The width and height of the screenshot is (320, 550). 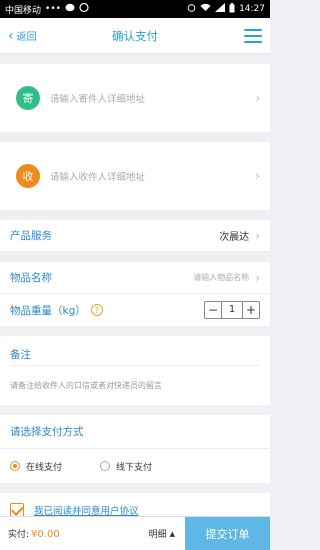 What do you see at coordinates (152, 176) in the screenshot?
I see `receiver-address-field: 请输入收件人详细地址` at bounding box center [152, 176].